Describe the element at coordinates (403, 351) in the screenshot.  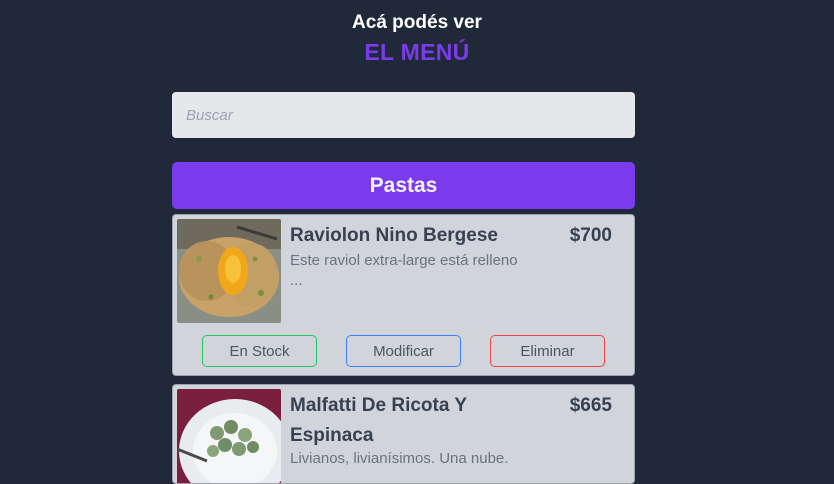
I see `edit-button: Modificar` at that location.